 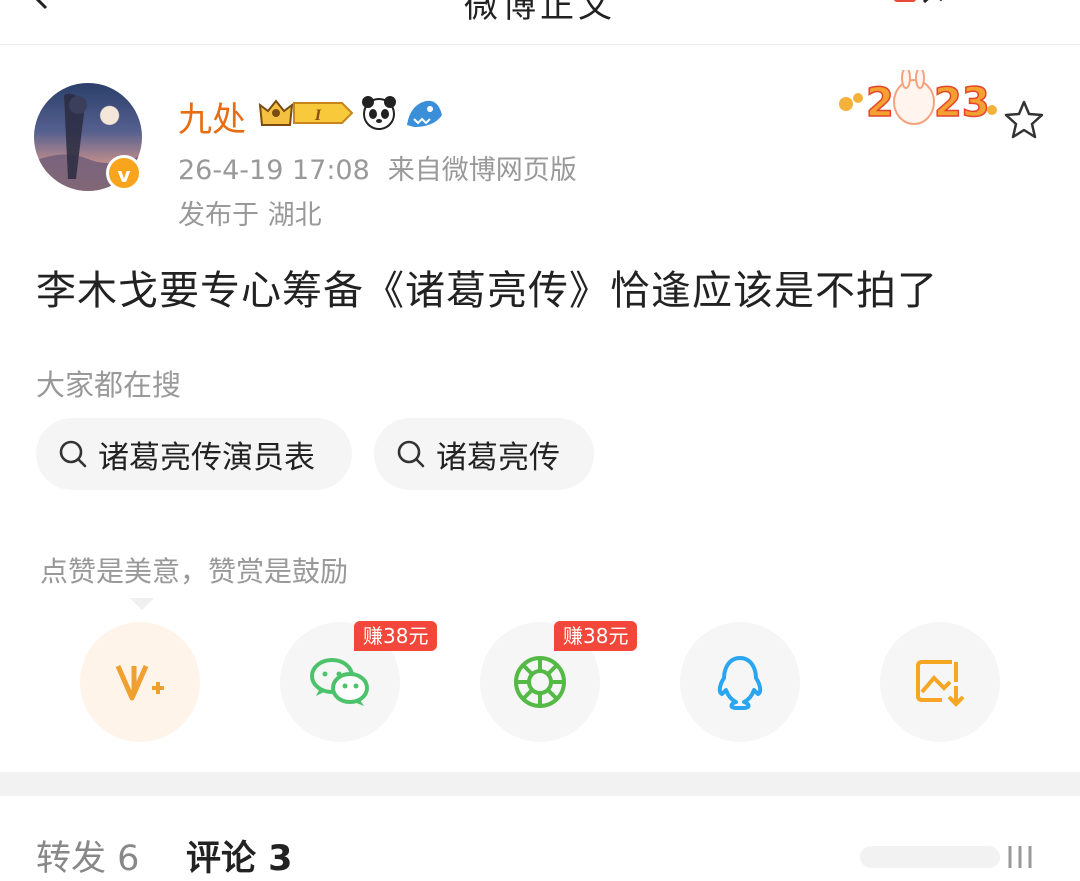 What do you see at coordinates (482, 170) in the screenshot?
I see `post-source: 来自微博网页版` at bounding box center [482, 170].